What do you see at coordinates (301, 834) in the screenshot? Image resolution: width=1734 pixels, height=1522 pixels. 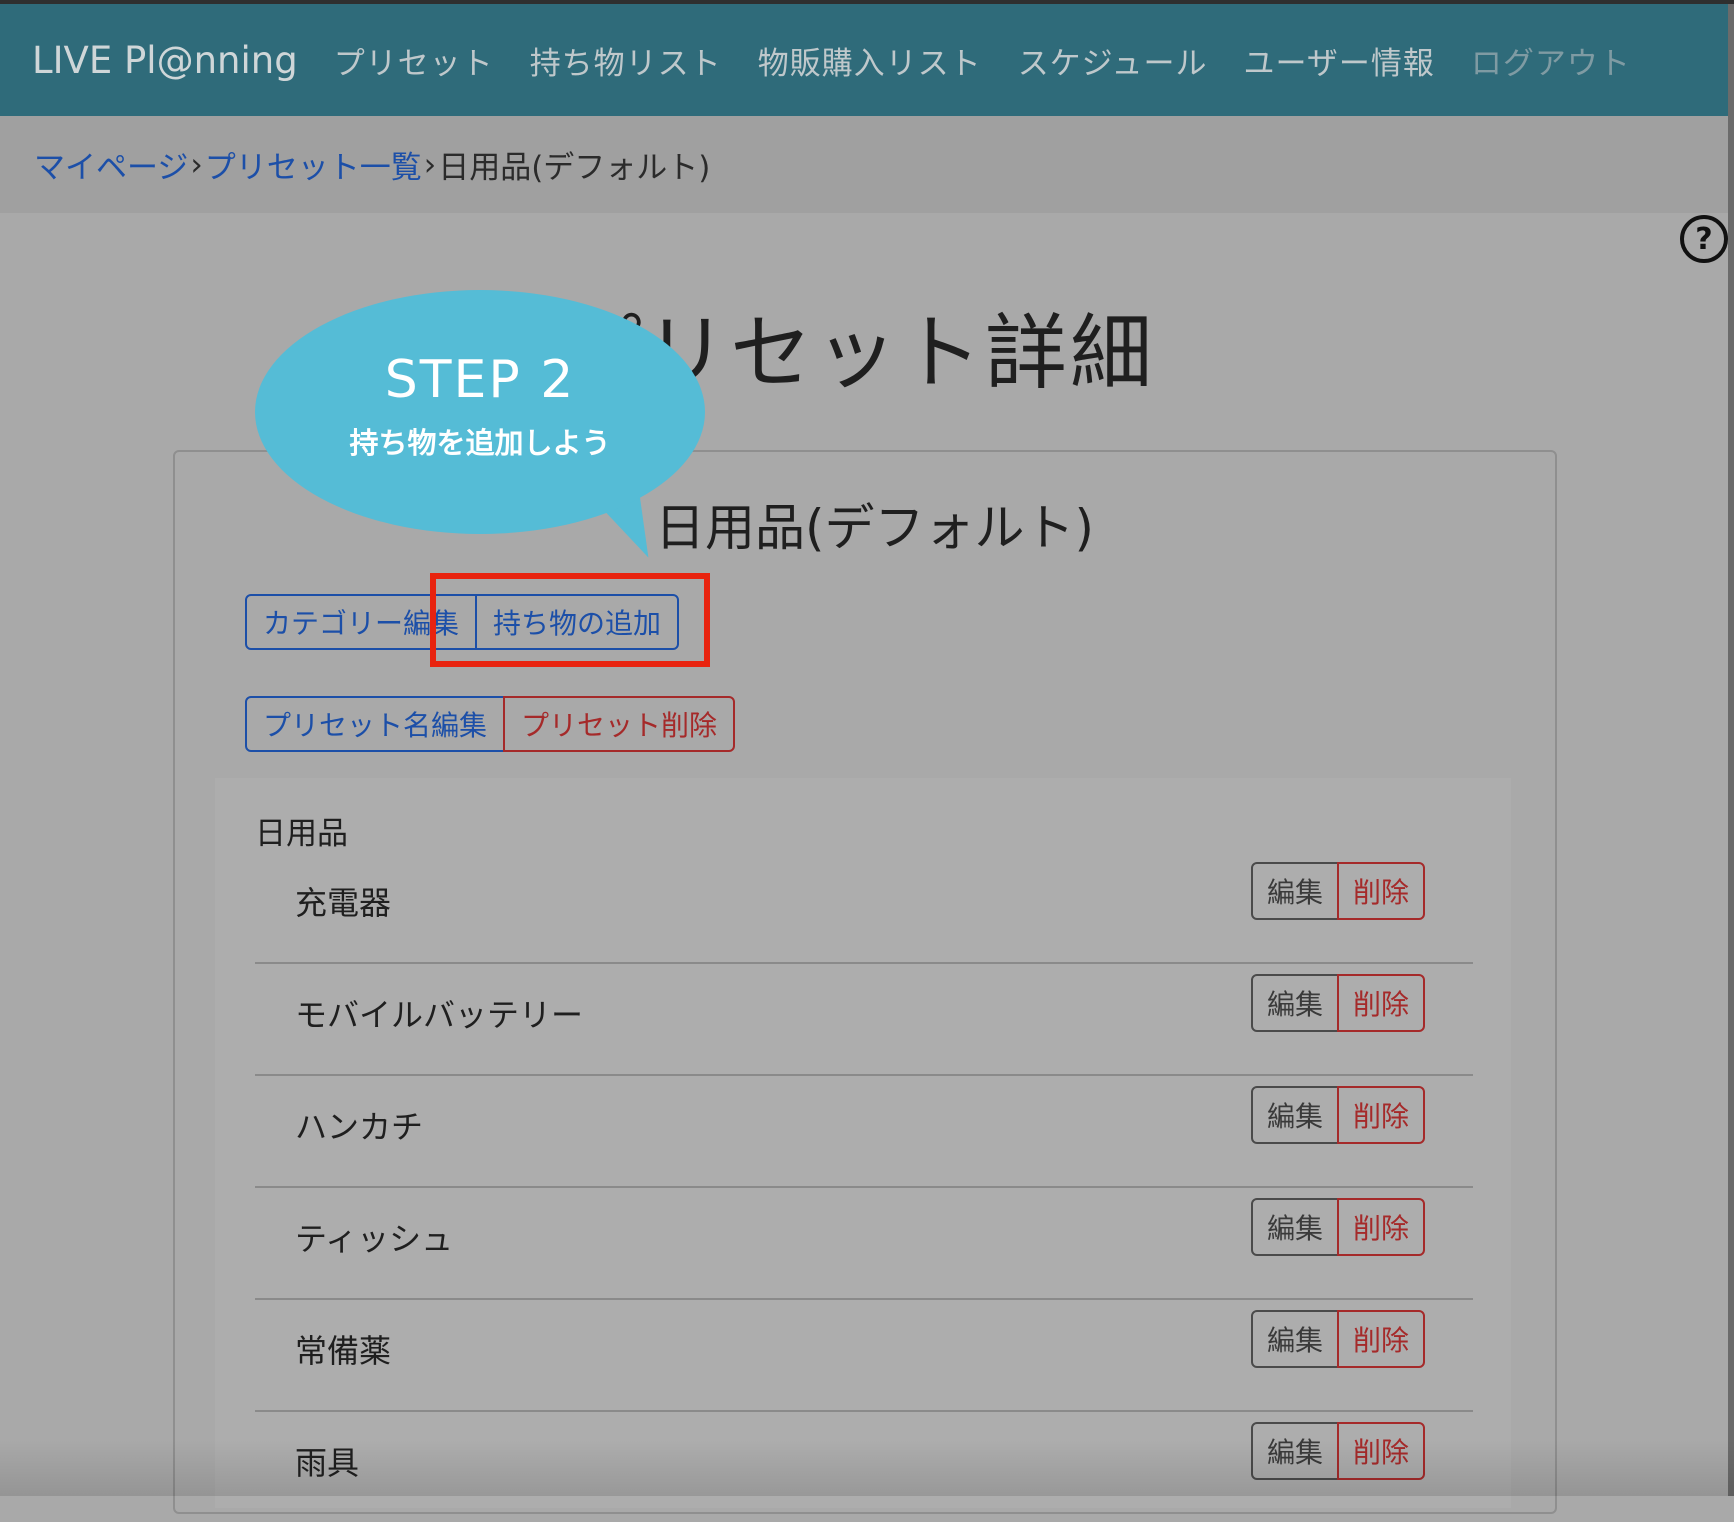 I see `category-heading: 日用品` at bounding box center [301, 834].